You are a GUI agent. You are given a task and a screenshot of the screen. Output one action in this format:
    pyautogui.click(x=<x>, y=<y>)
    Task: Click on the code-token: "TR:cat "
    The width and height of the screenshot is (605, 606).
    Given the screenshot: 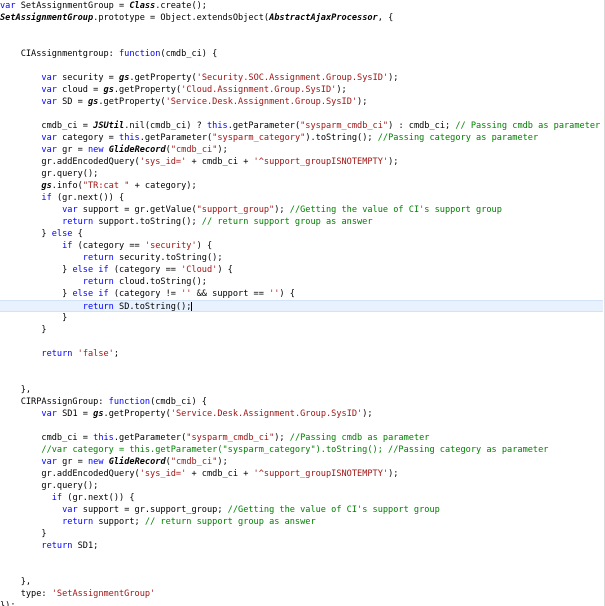 What is the action you would take?
    pyautogui.click(x=106, y=186)
    